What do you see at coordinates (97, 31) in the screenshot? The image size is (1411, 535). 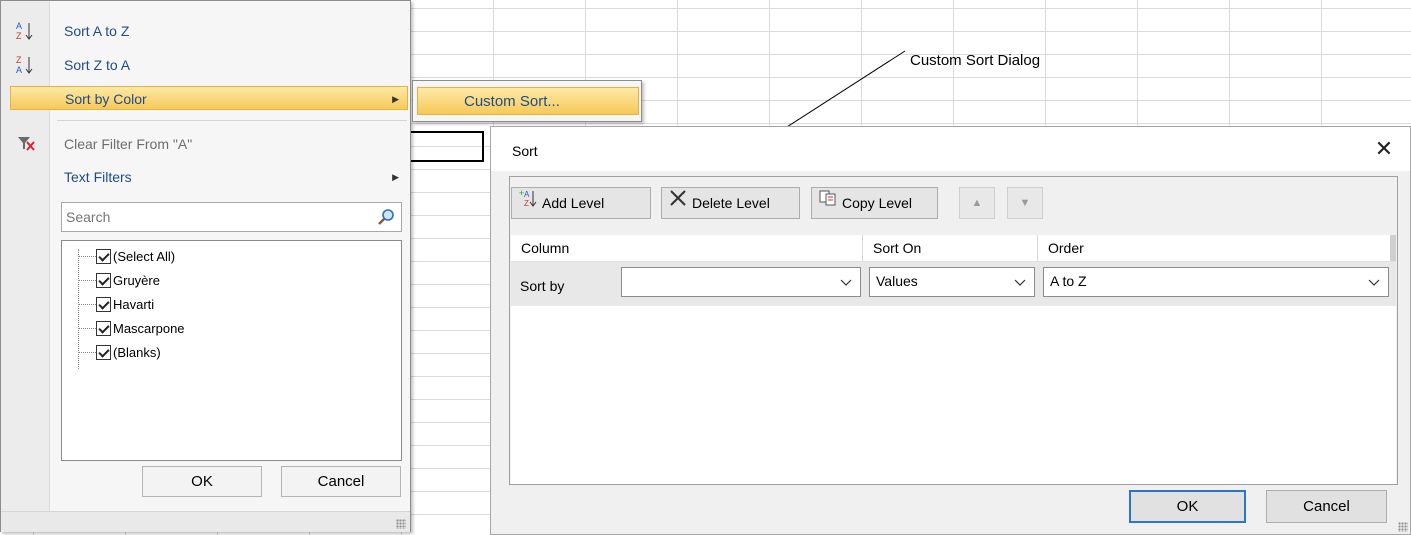 I see `menu-item-label: Sort A to Z` at bounding box center [97, 31].